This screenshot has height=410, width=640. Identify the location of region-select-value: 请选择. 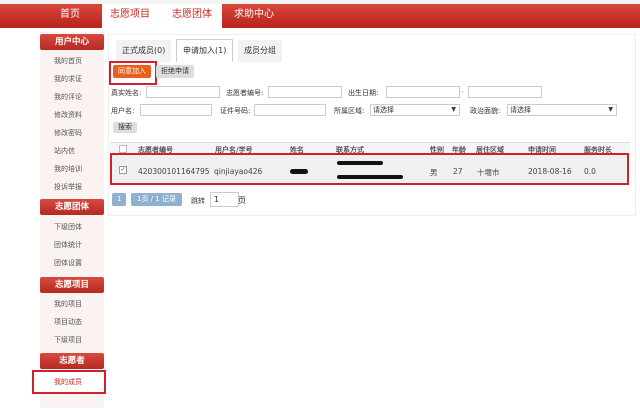
(383, 110).